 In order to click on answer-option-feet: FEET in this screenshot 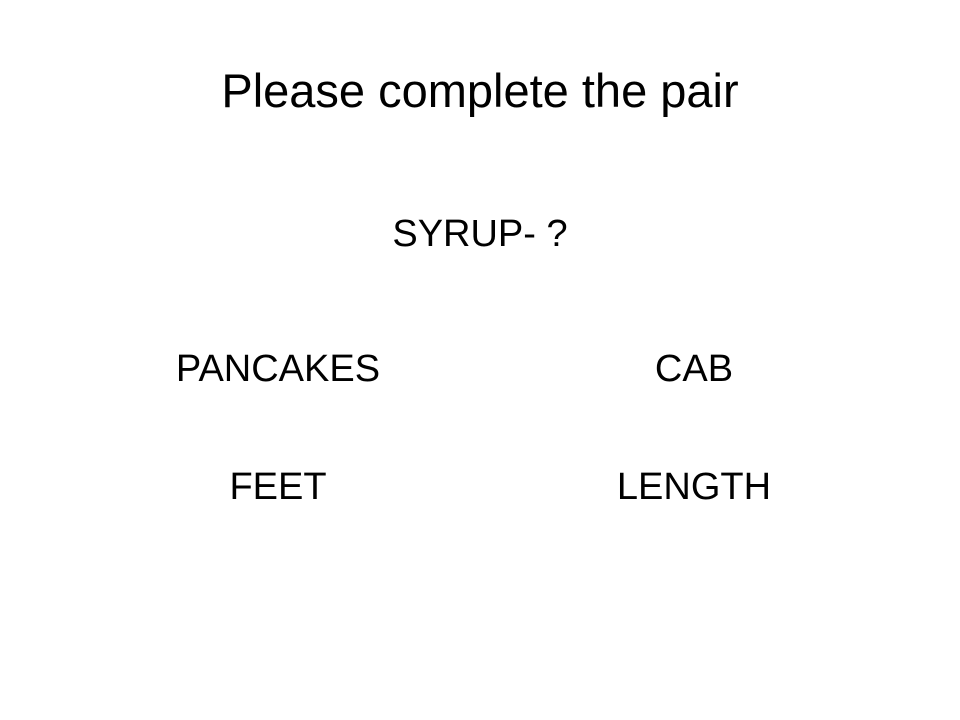, I will do `click(278, 487)`.